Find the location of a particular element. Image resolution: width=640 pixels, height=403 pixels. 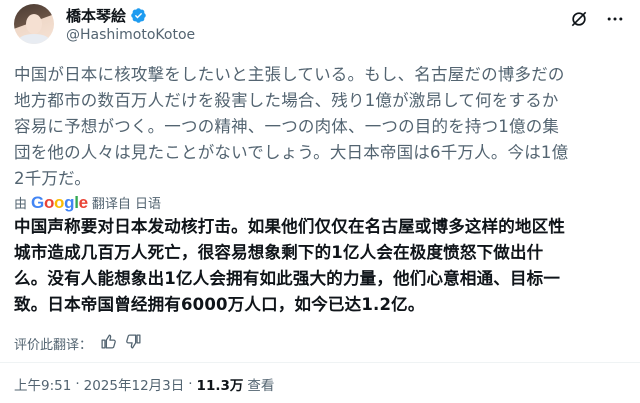

post-line: 地方都市の数百万人だけを殺害した場合、残り1億が激昂して何をするか is located at coordinates (286, 100).